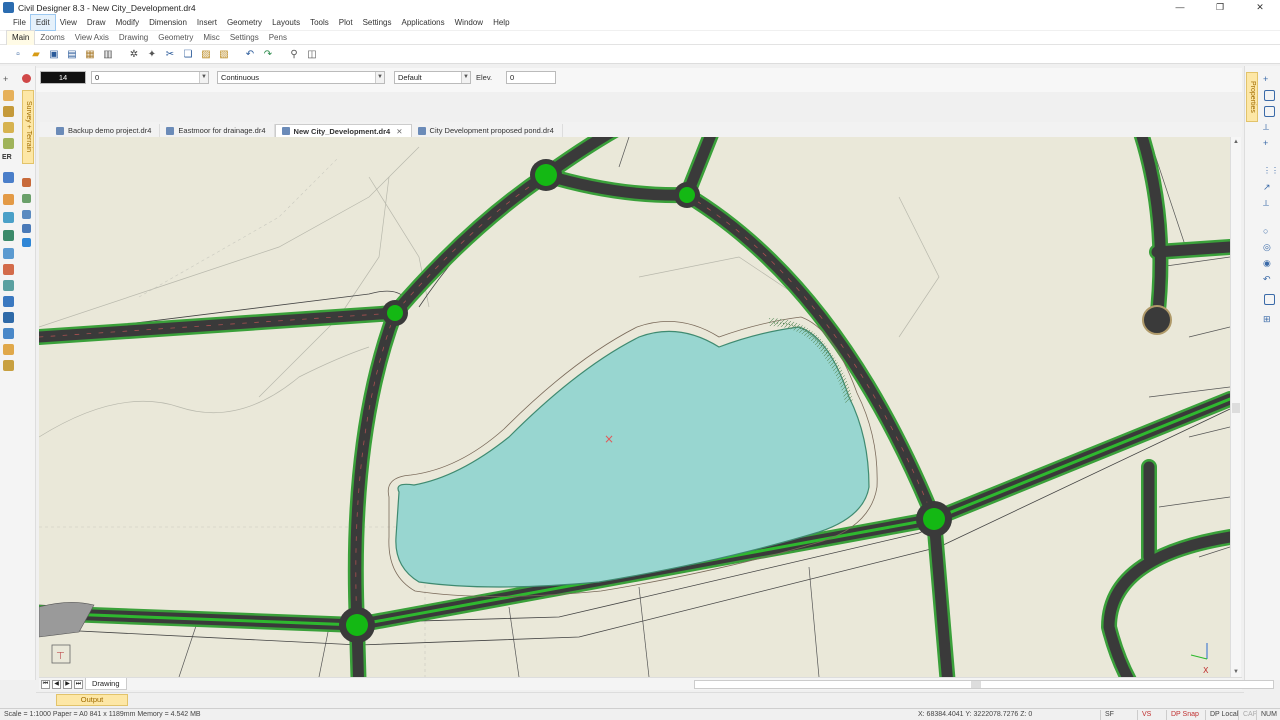  What do you see at coordinates (26, 242) in the screenshot?
I see `info-icon` at bounding box center [26, 242].